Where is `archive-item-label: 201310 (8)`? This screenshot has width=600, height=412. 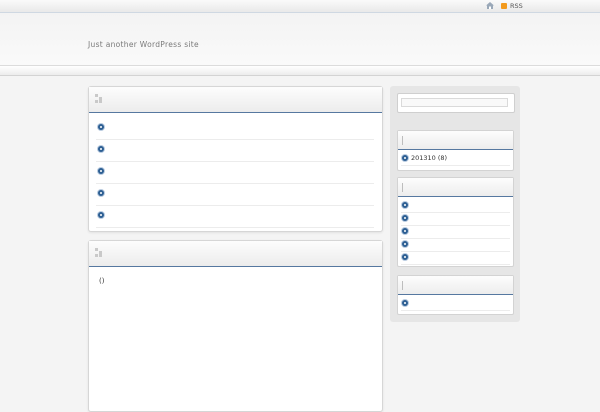
archive-item-label: 201310 (8) is located at coordinates (429, 158).